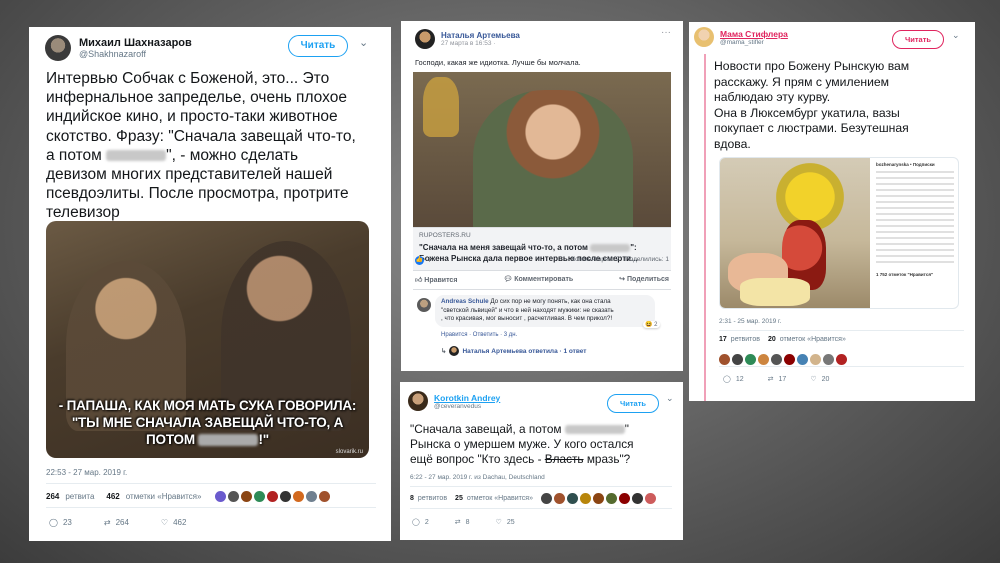 The image size is (1000, 563). I want to click on comment-share-count: Комментарии: 2 Поделились: 1, so click(620, 259).